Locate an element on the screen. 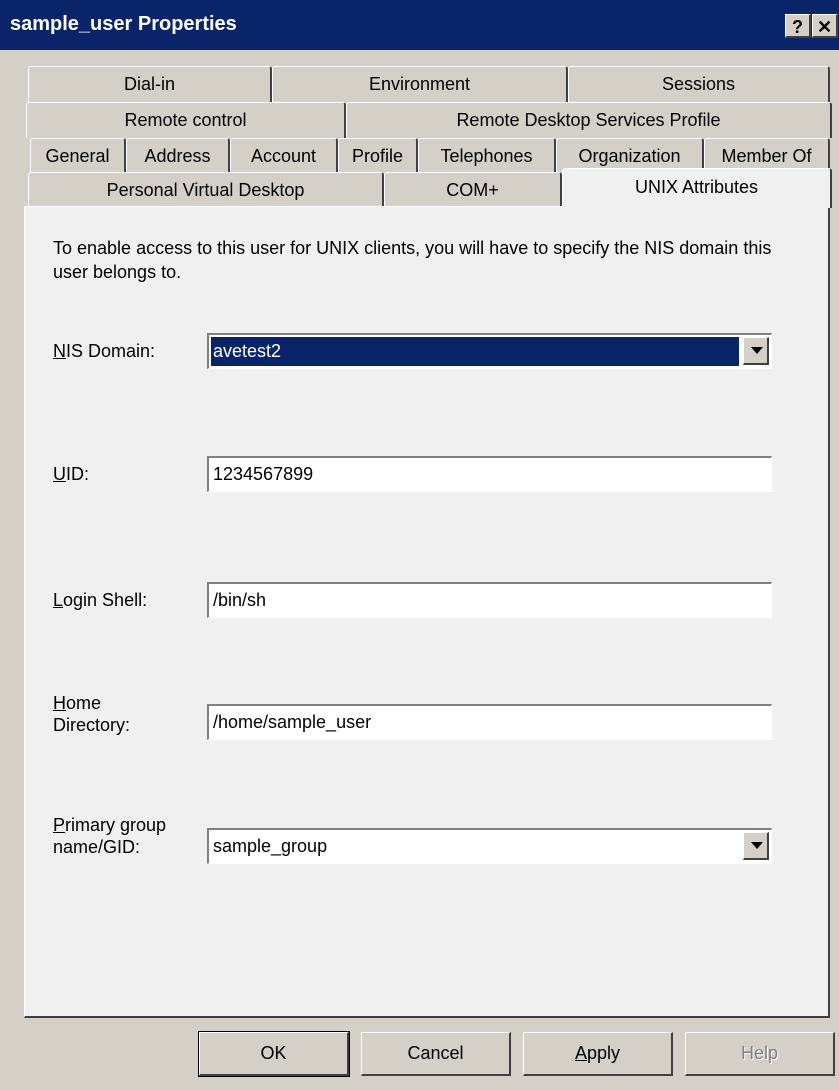 This screenshot has height=1090, width=839. close-icon: ✕ is located at coordinates (825, 26).